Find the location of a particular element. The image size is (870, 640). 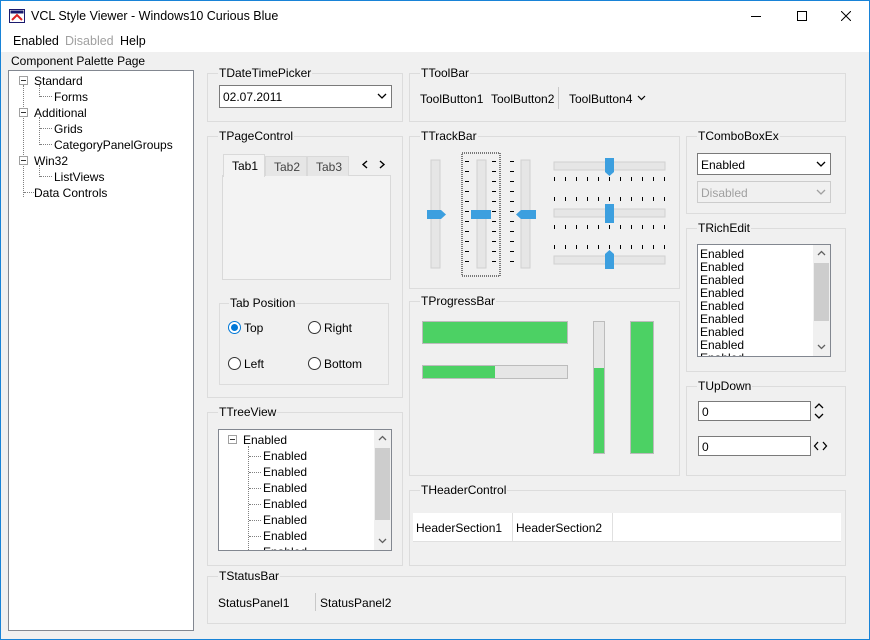

comboboxex-group-title: TComboBoxEx is located at coordinates (738, 136).